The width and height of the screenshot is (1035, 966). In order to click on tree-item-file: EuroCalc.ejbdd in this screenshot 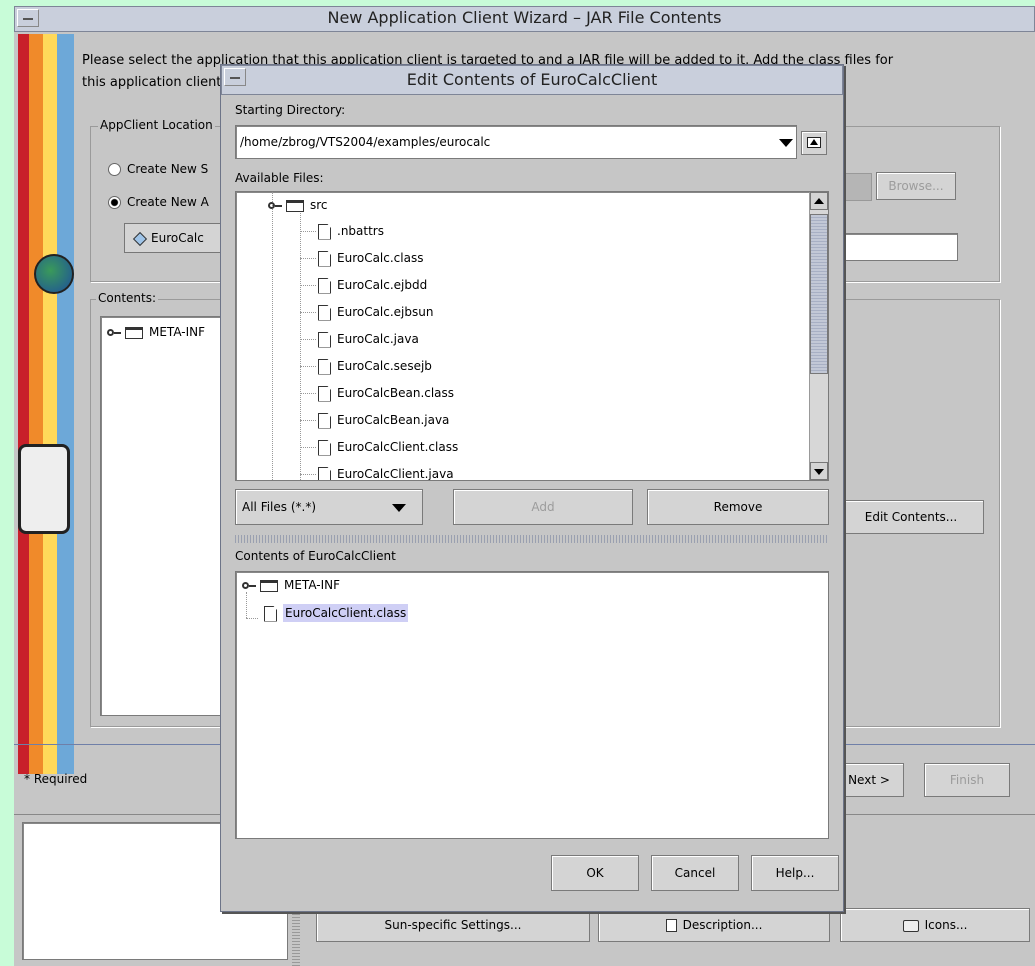, I will do `click(372, 285)`.